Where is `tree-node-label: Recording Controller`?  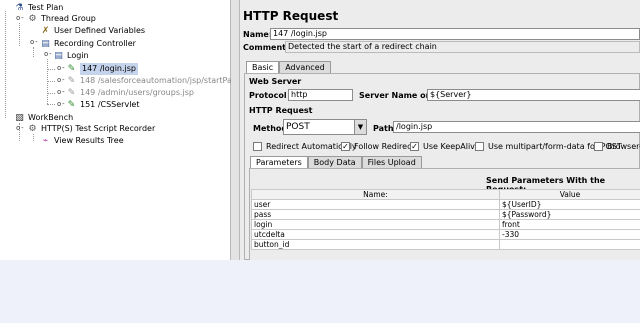 tree-node-label: Recording Controller is located at coordinates (95, 43).